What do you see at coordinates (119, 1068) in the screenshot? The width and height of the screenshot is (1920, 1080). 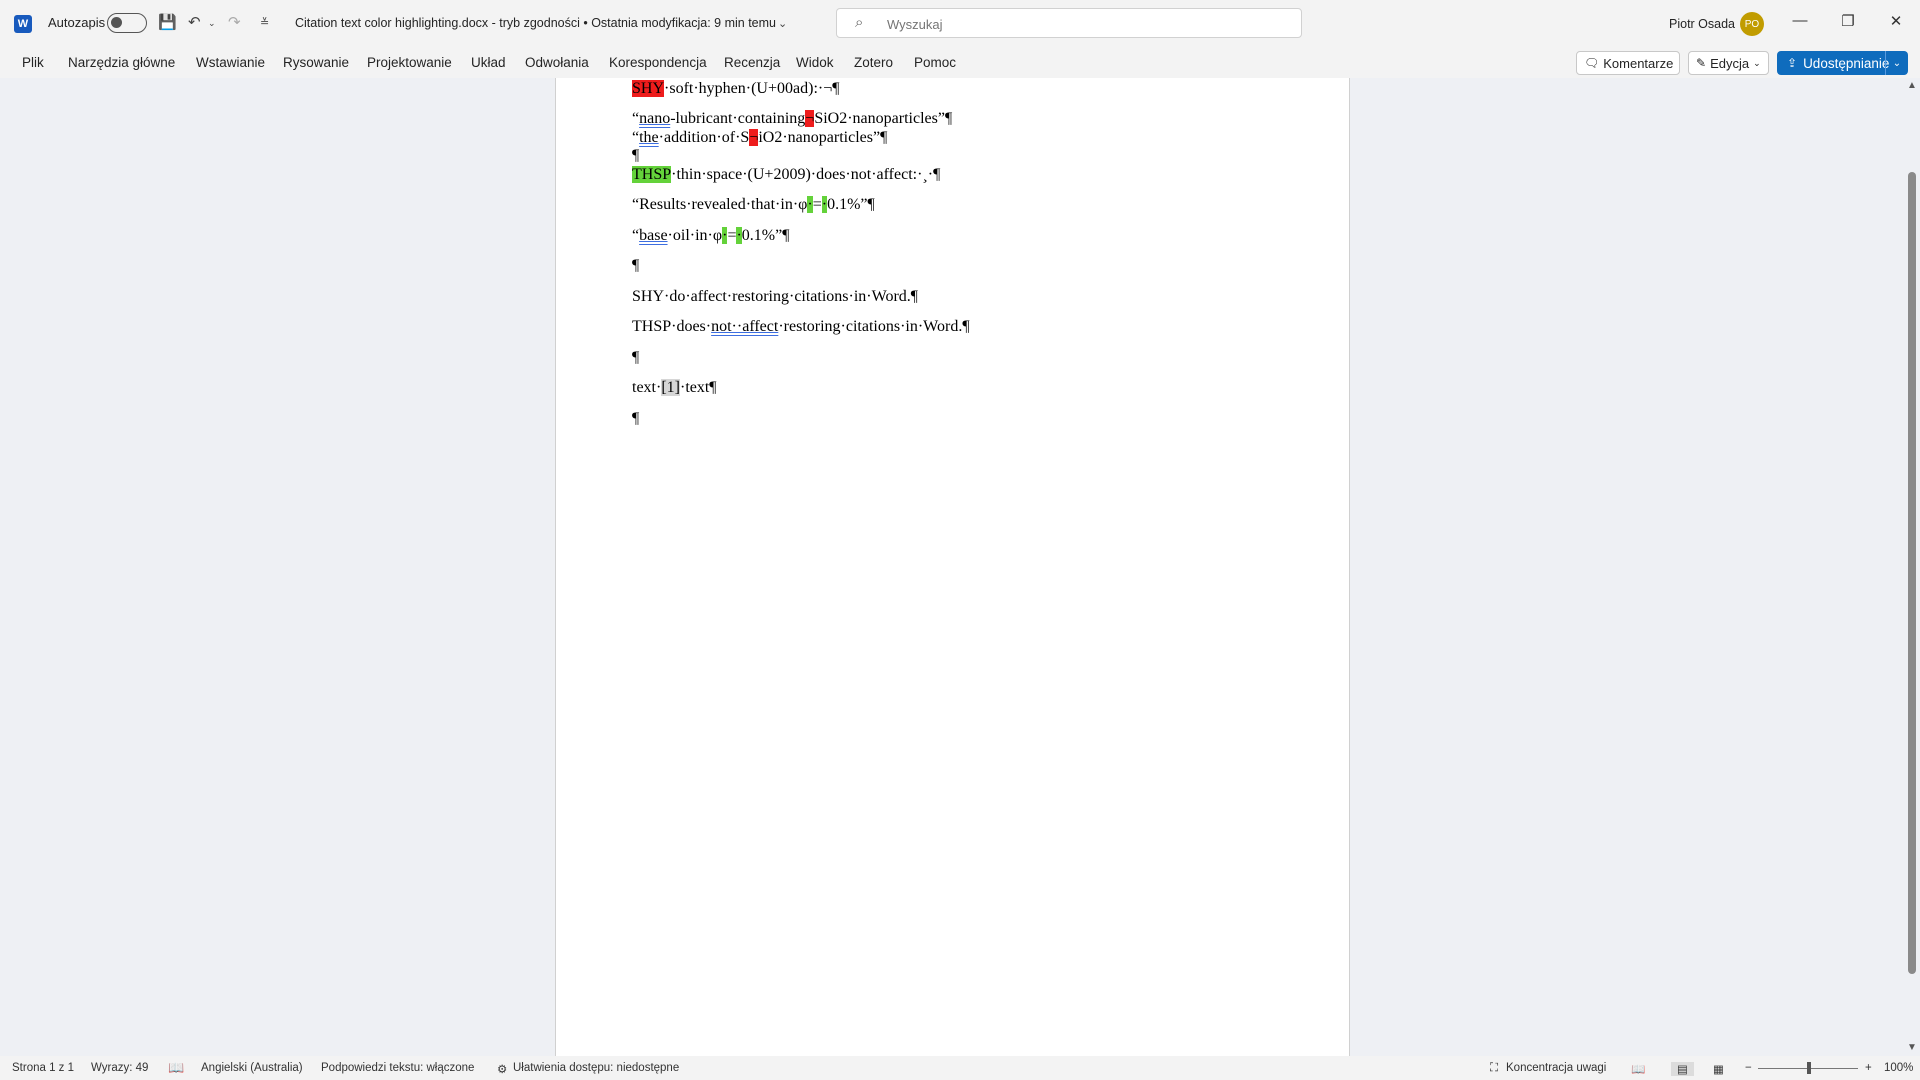 I see `word-count: Wyrazy: 49` at bounding box center [119, 1068].